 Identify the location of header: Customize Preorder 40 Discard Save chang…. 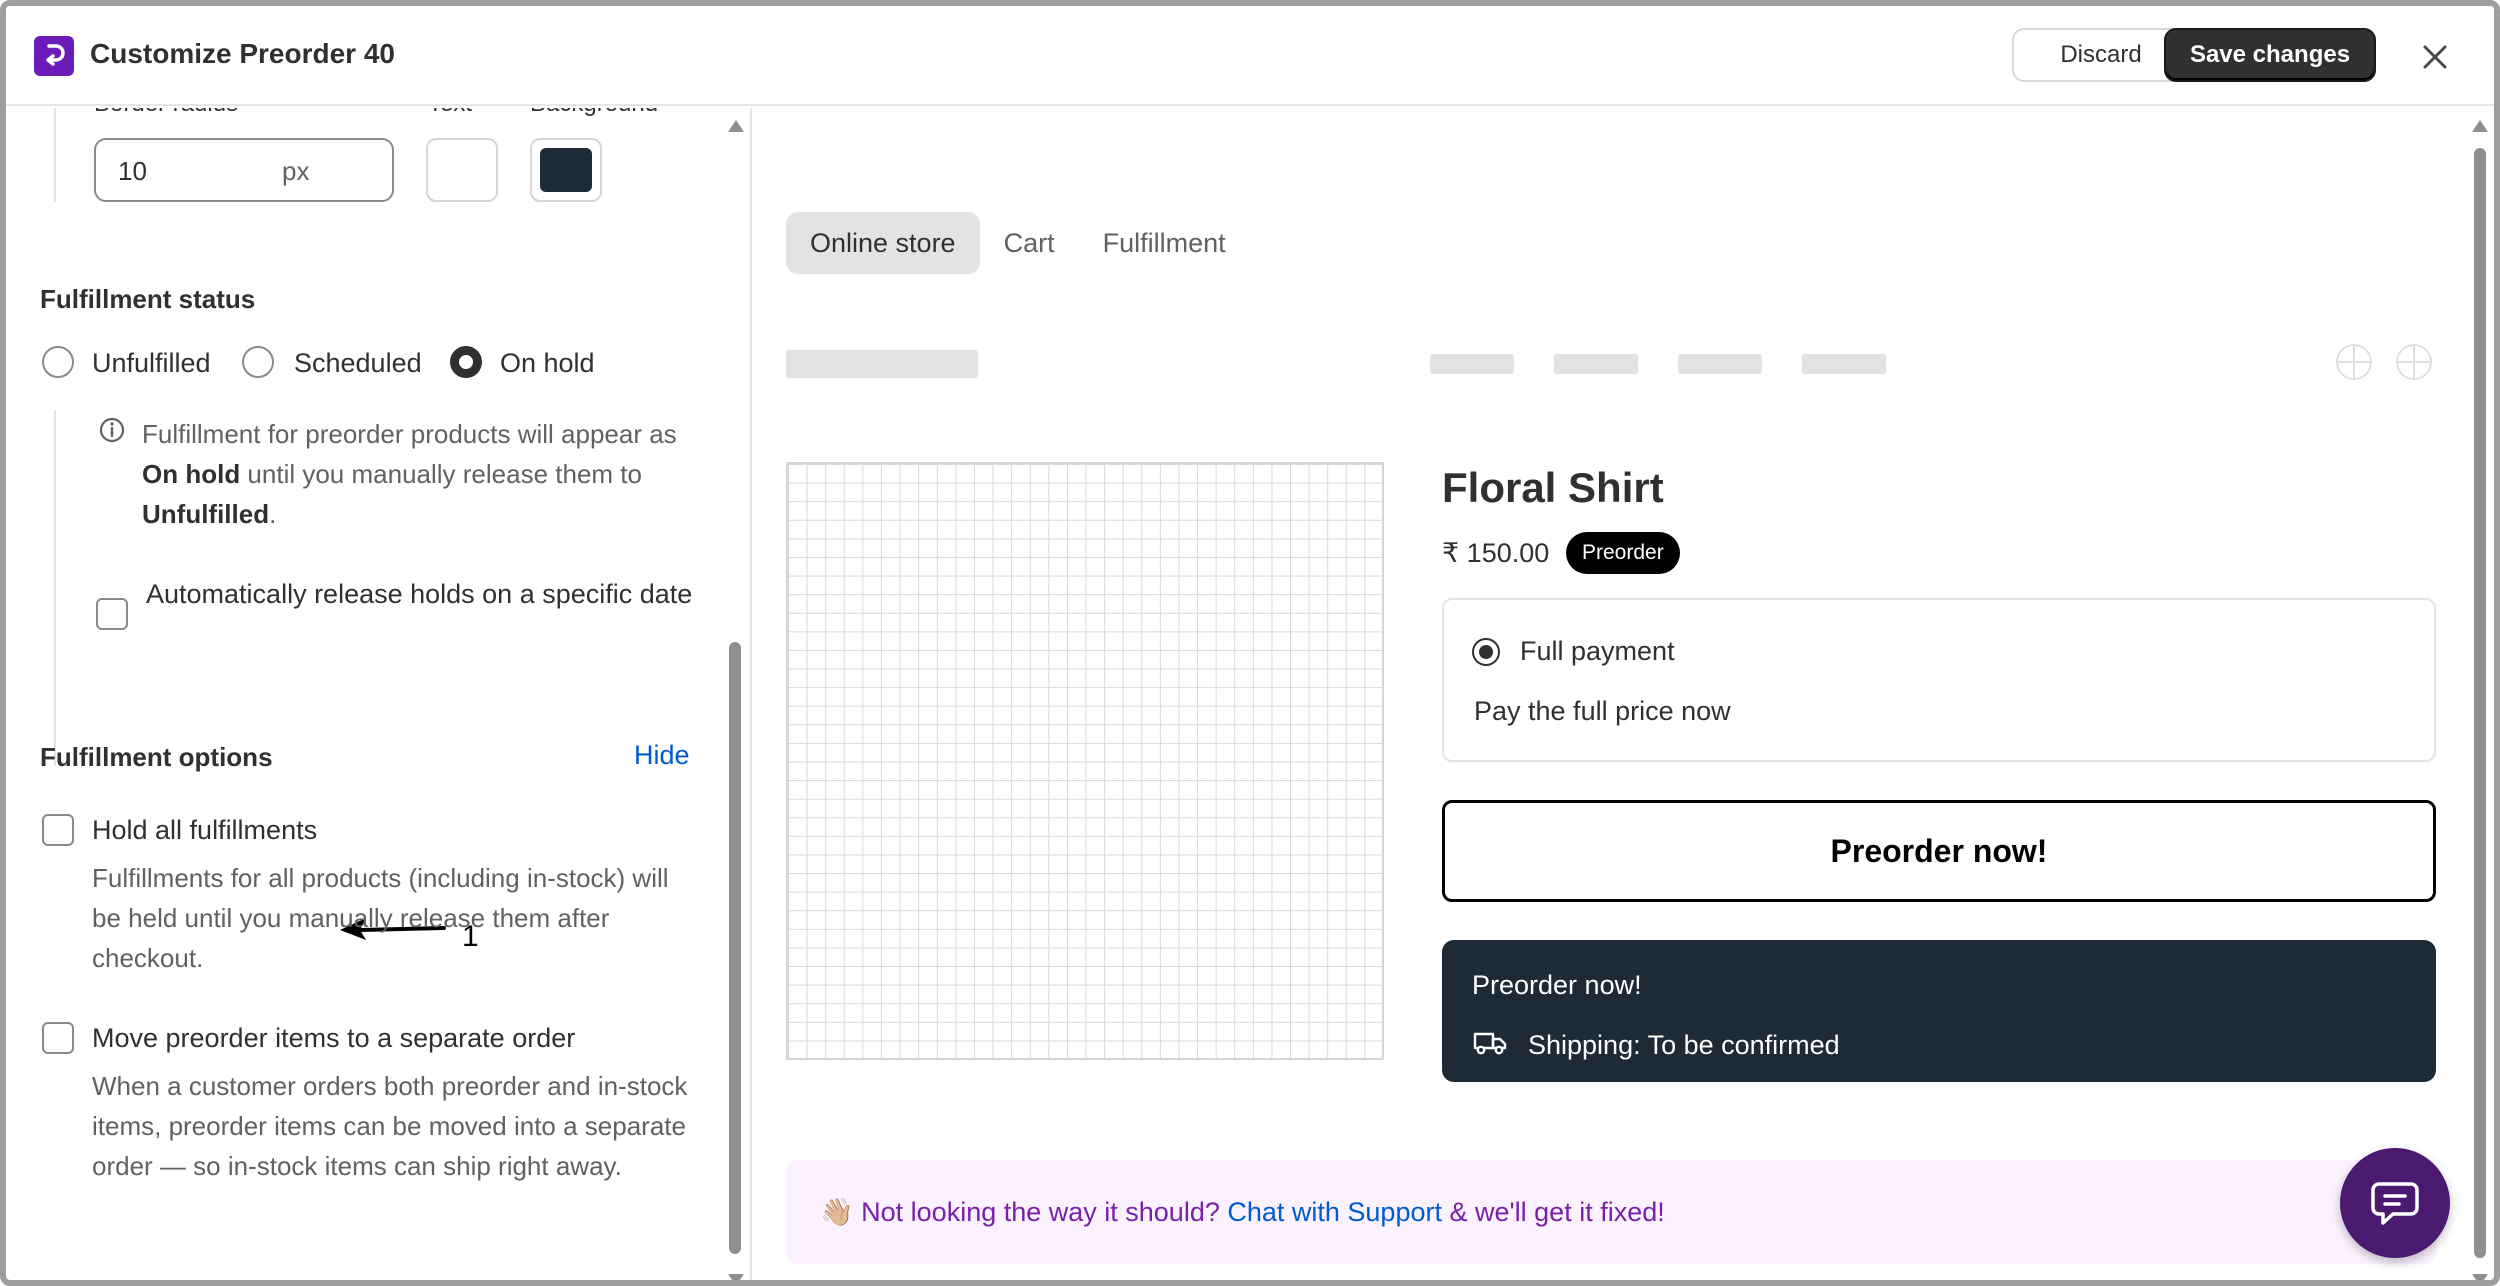
(1250, 56).